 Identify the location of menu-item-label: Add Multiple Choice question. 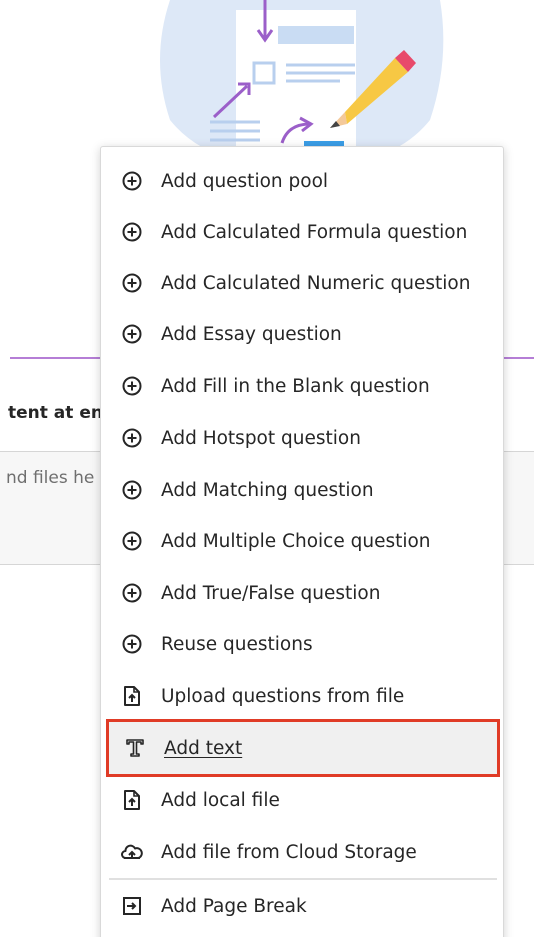
(296, 541).